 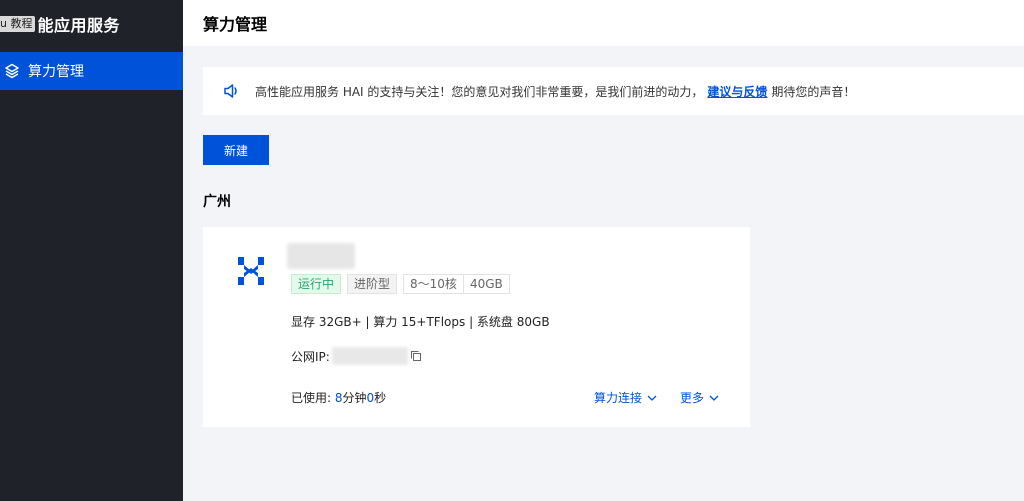 I want to click on notice-text-end: 期待您的声音！, so click(x=813, y=91).